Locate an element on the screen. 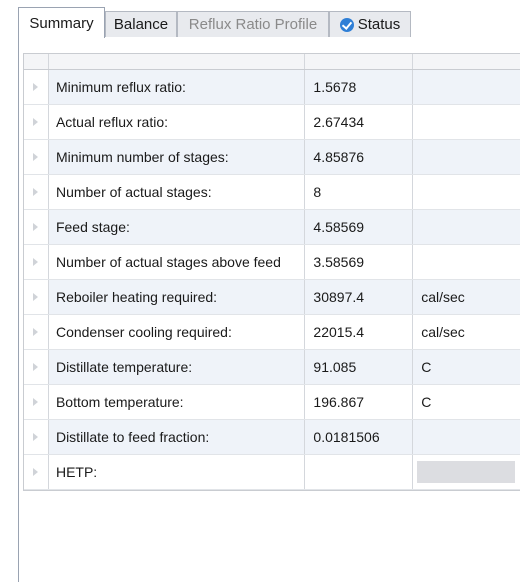  grid-header-row is located at coordinates (272, 62).